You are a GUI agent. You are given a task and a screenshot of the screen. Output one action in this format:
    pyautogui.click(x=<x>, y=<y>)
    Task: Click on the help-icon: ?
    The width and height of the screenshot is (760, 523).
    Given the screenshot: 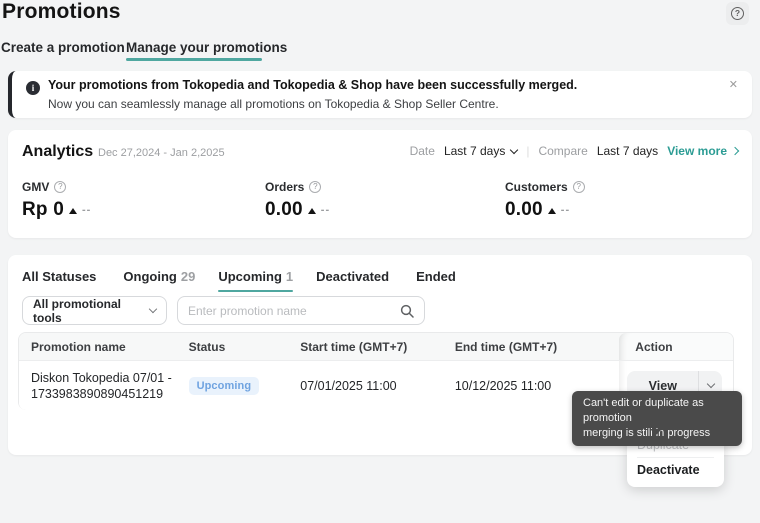 What is the action you would take?
    pyautogui.click(x=737, y=13)
    